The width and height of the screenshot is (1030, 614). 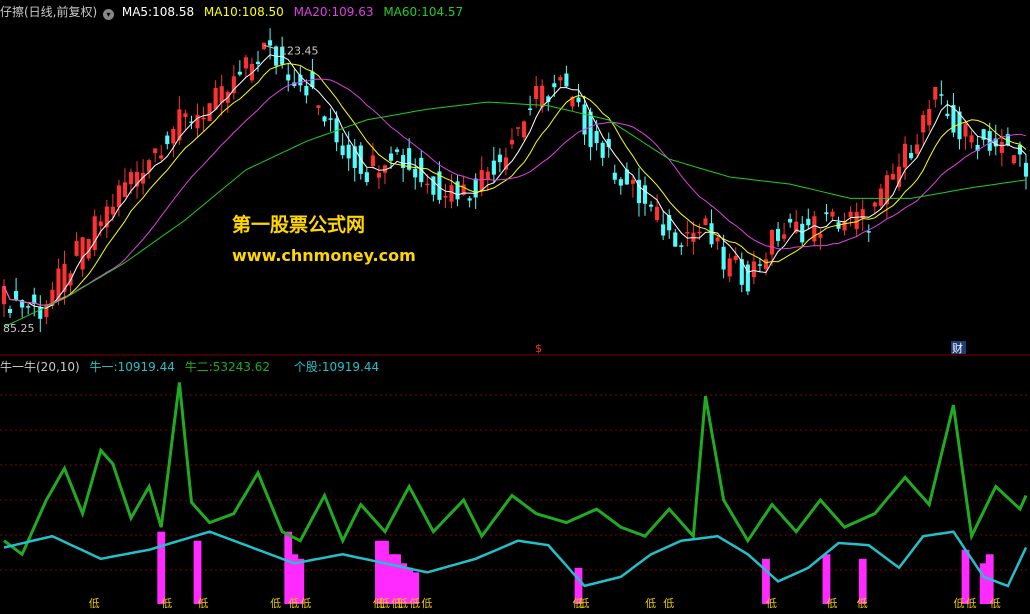 I want to click on ma60-label: MA60:, so click(x=402, y=12).